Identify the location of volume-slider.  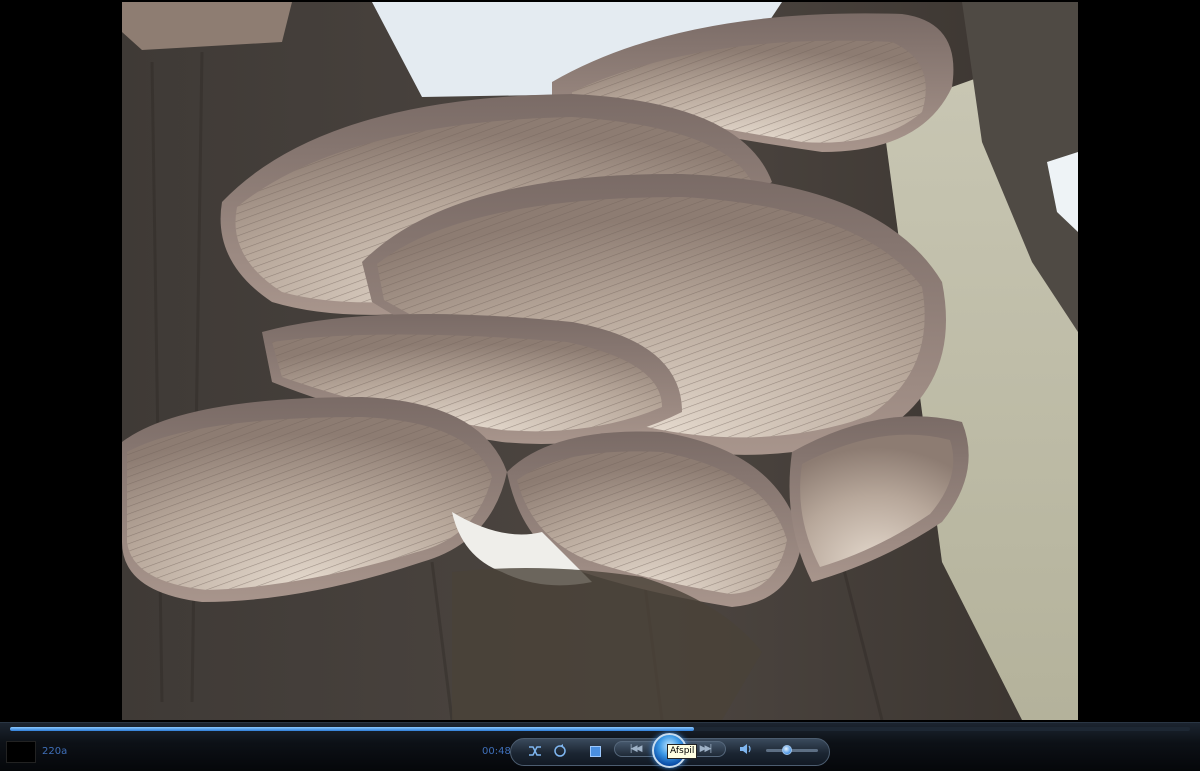
(792, 750).